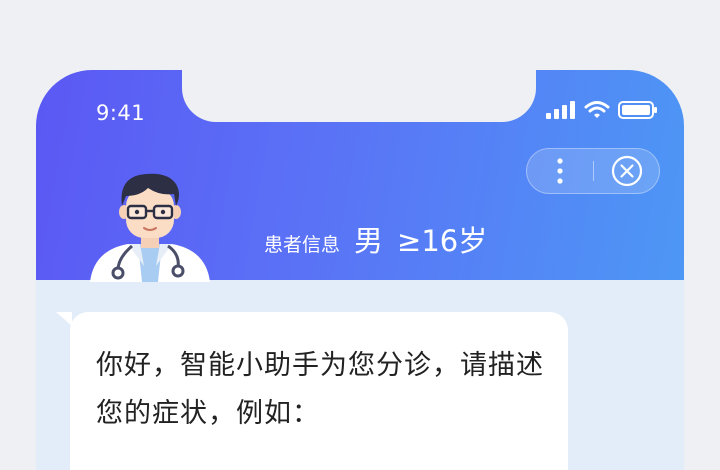 The image size is (720, 470). Describe the element at coordinates (150, 227) in the screenshot. I see `doctor-avatar` at that location.